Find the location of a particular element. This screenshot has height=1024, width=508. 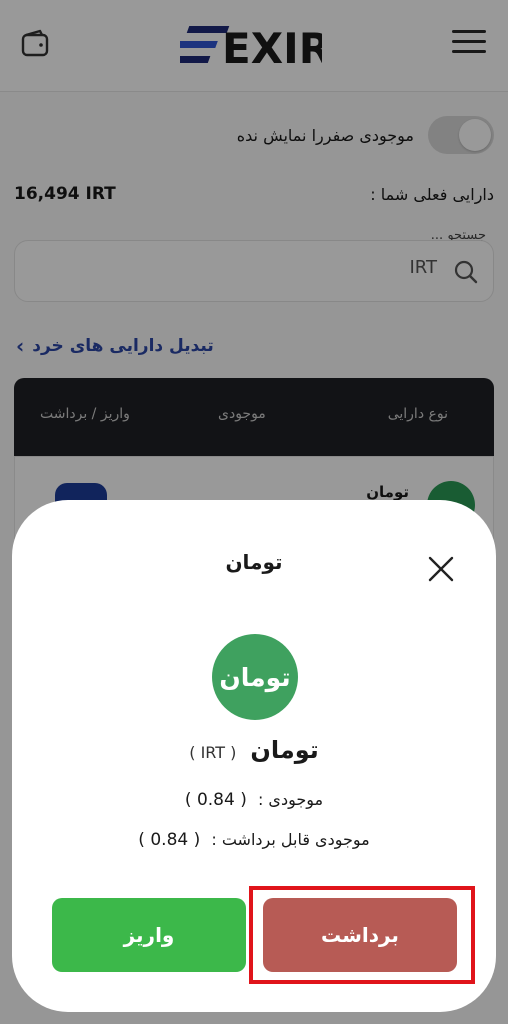

withdrawable-line: موجودی قابل برداشت : ( 0.84 ) is located at coordinates (254, 840).